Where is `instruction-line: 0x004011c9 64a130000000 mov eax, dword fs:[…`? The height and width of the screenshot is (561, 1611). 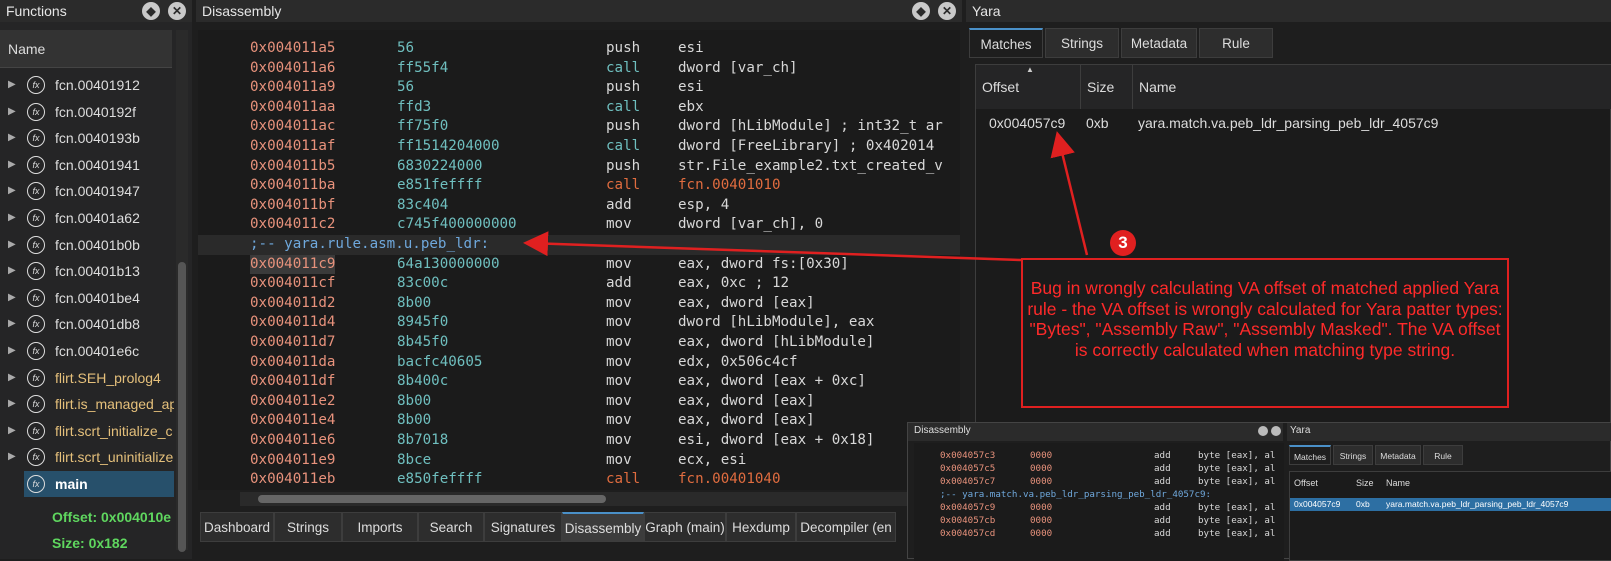
instruction-line: 0x004011c9 64a130000000 mov eax, dword fs:[… is located at coordinates (579, 264).